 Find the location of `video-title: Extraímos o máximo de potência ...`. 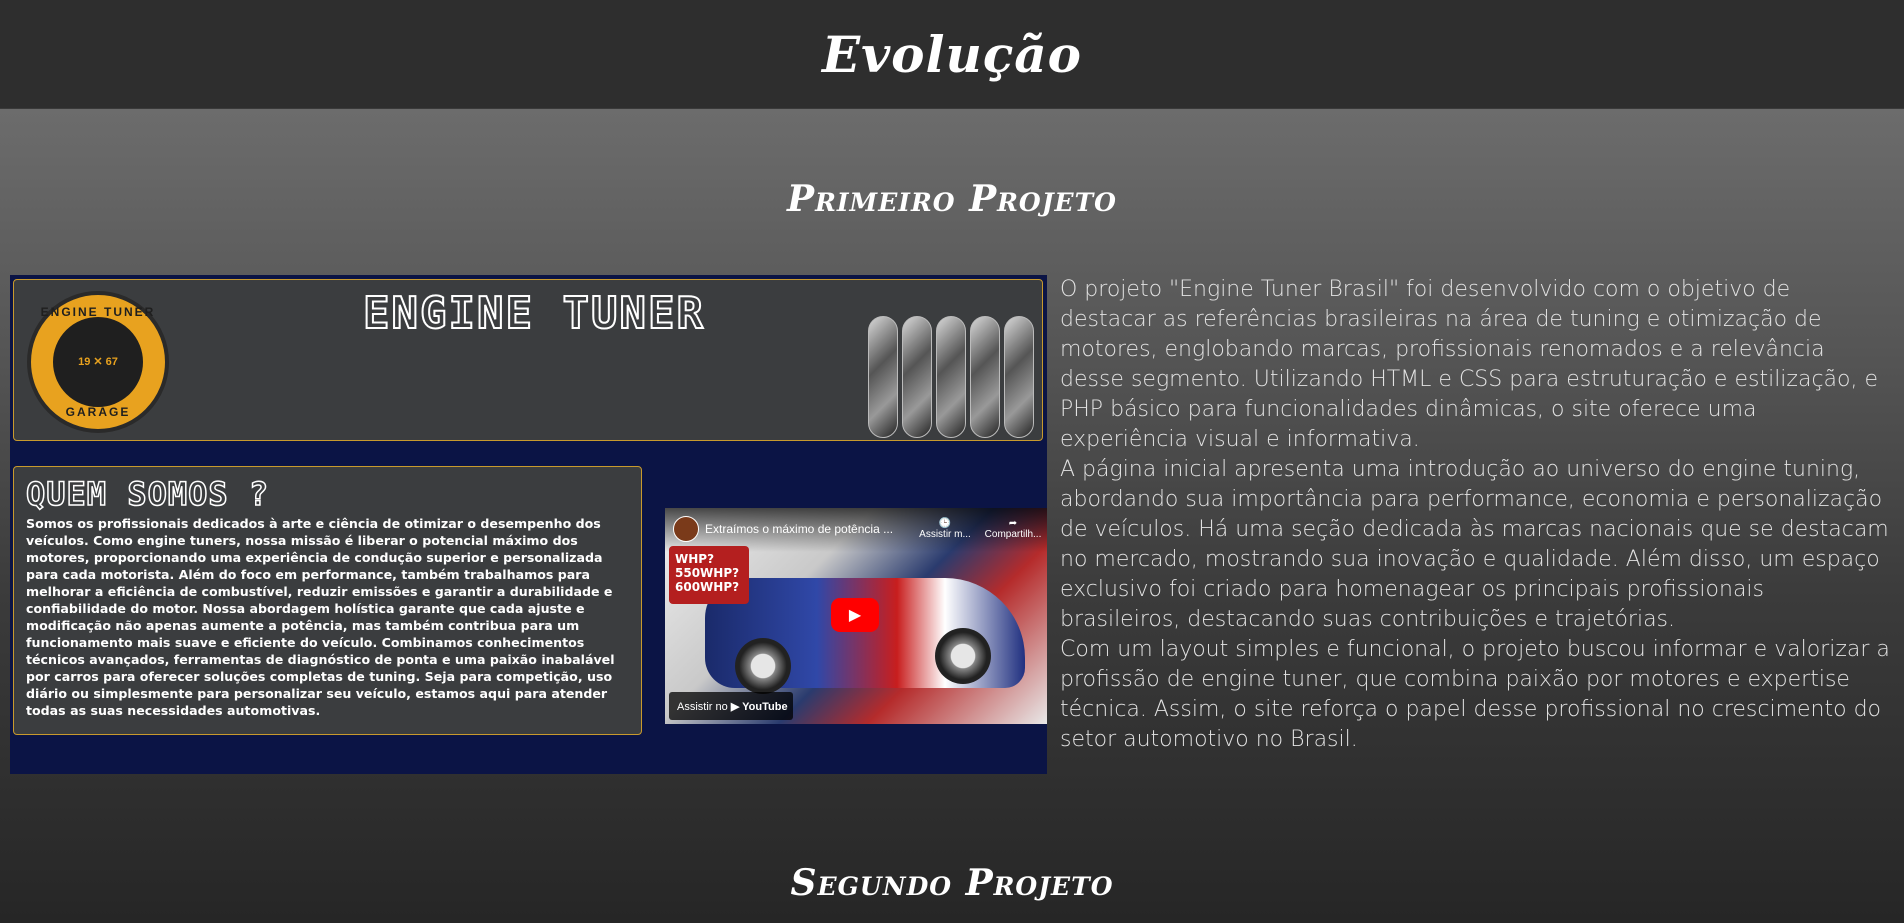

video-title: Extraímos o máximo de potência ... is located at coordinates (799, 529).